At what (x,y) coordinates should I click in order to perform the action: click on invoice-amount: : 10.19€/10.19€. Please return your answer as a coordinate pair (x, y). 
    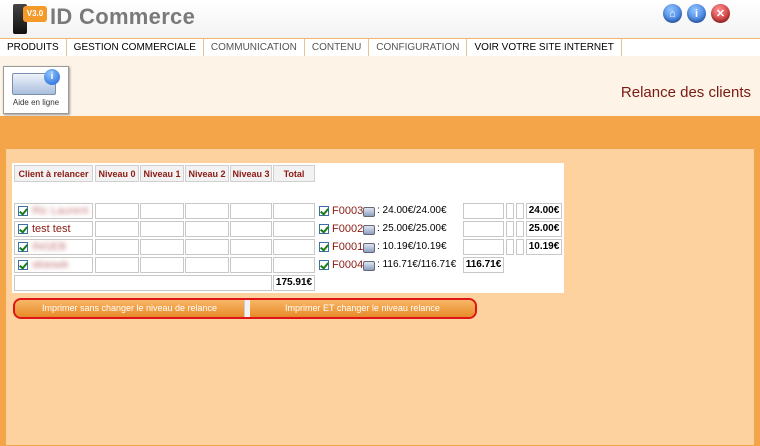
    Looking at the image, I should click on (412, 246).